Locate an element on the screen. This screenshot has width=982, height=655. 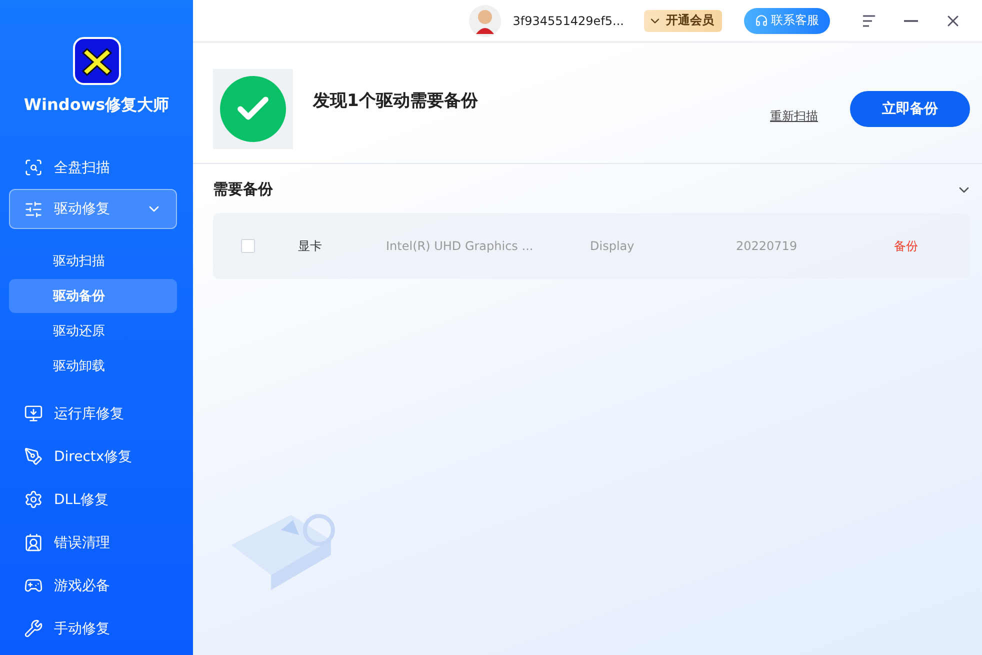
checkbox is located at coordinates (248, 246).